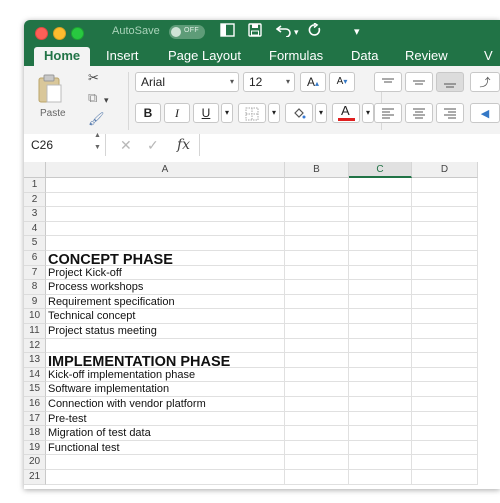  I want to click on cut-icon: ✂, so click(93, 78).